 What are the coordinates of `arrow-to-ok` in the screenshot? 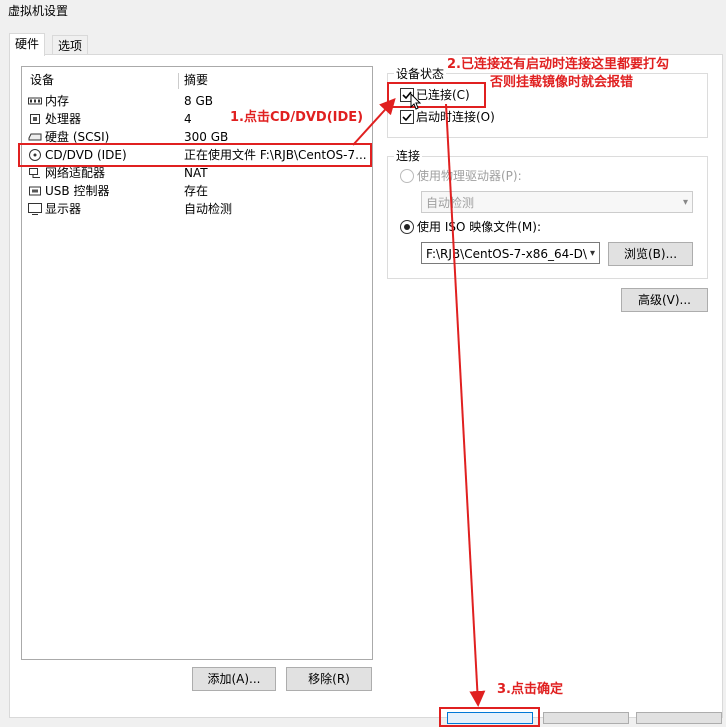 It's located at (465, 405).